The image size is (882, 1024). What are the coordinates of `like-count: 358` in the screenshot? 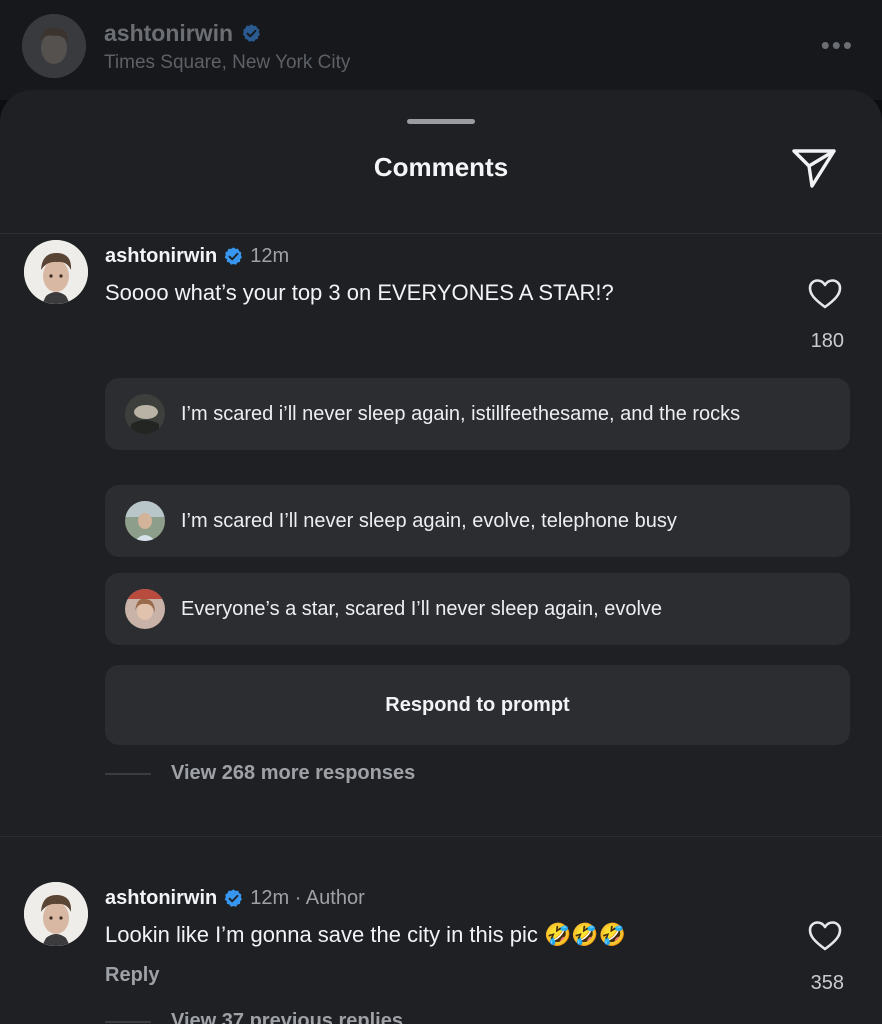 It's located at (827, 983).